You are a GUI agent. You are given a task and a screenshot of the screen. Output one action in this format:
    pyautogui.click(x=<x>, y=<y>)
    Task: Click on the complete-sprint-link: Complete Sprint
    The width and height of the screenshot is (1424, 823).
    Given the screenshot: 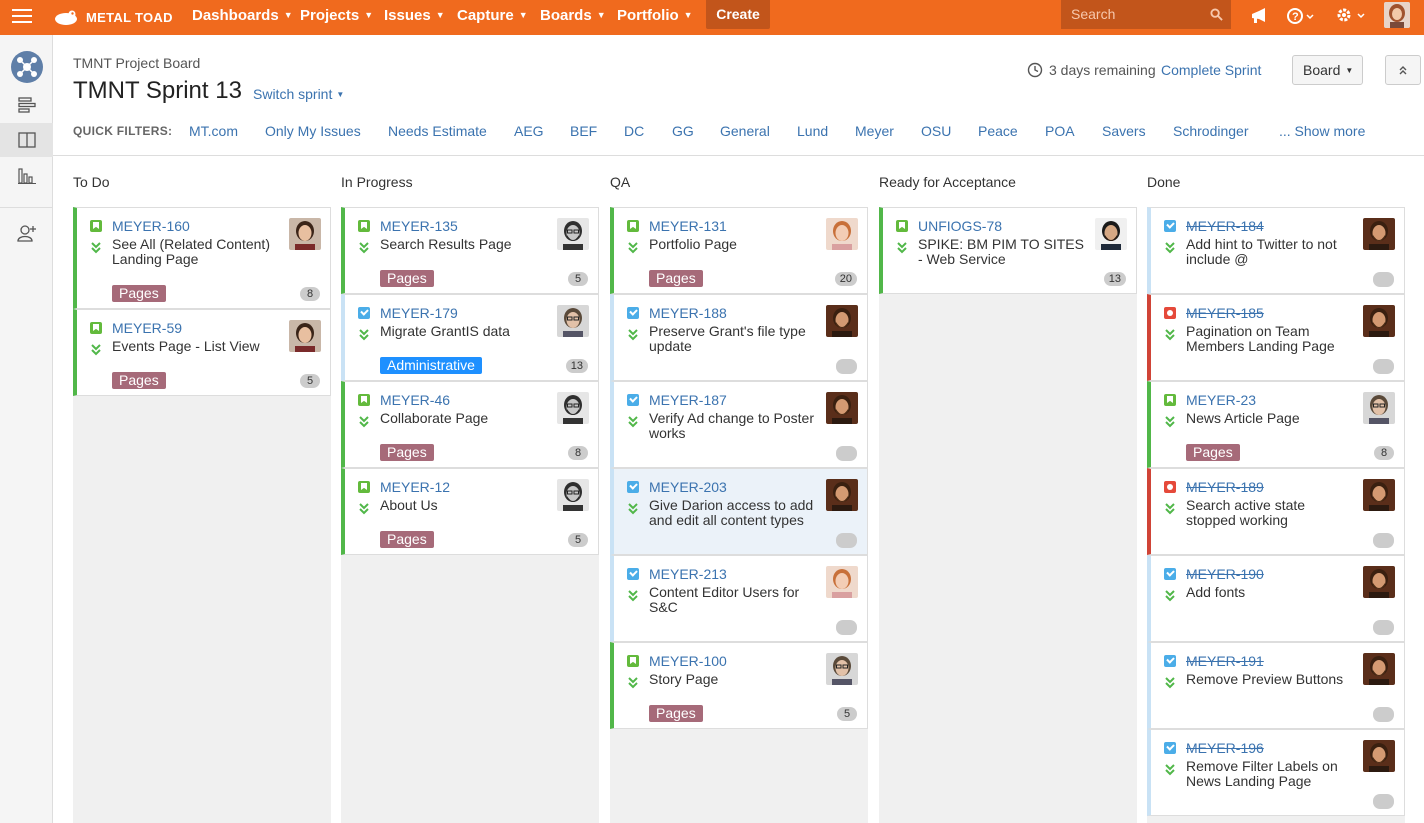 What is the action you would take?
    pyautogui.click(x=1211, y=70)
    